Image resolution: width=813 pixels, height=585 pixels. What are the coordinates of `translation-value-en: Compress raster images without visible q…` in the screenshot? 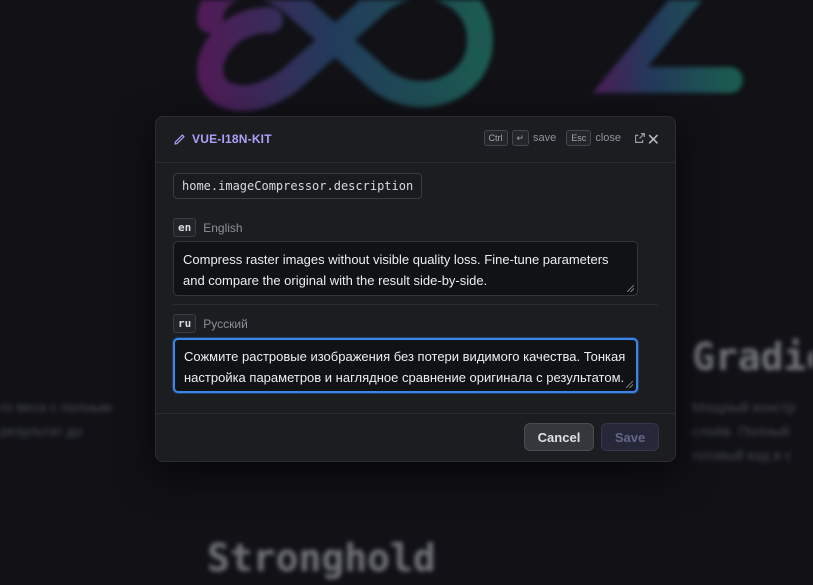 It's located at (396, 270).